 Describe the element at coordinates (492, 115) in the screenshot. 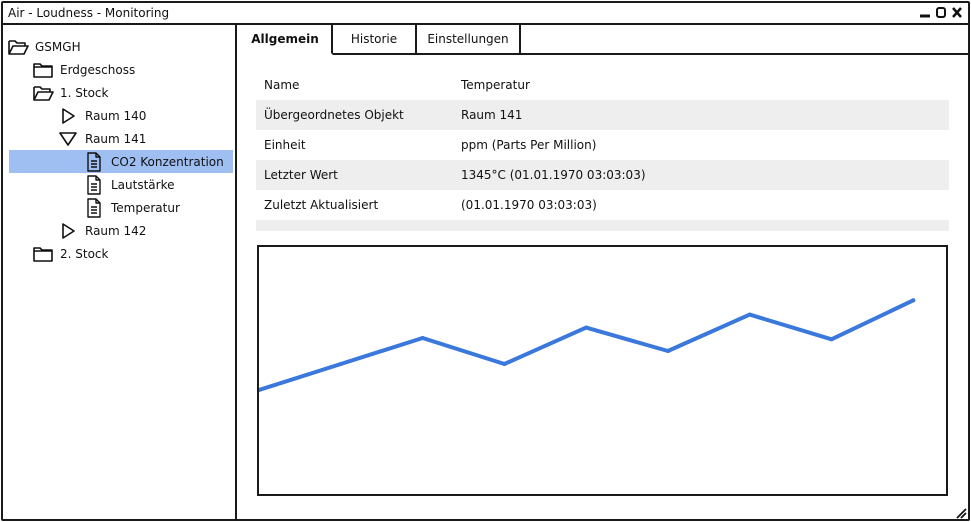

I see `property-value: Raum 141` at that location.